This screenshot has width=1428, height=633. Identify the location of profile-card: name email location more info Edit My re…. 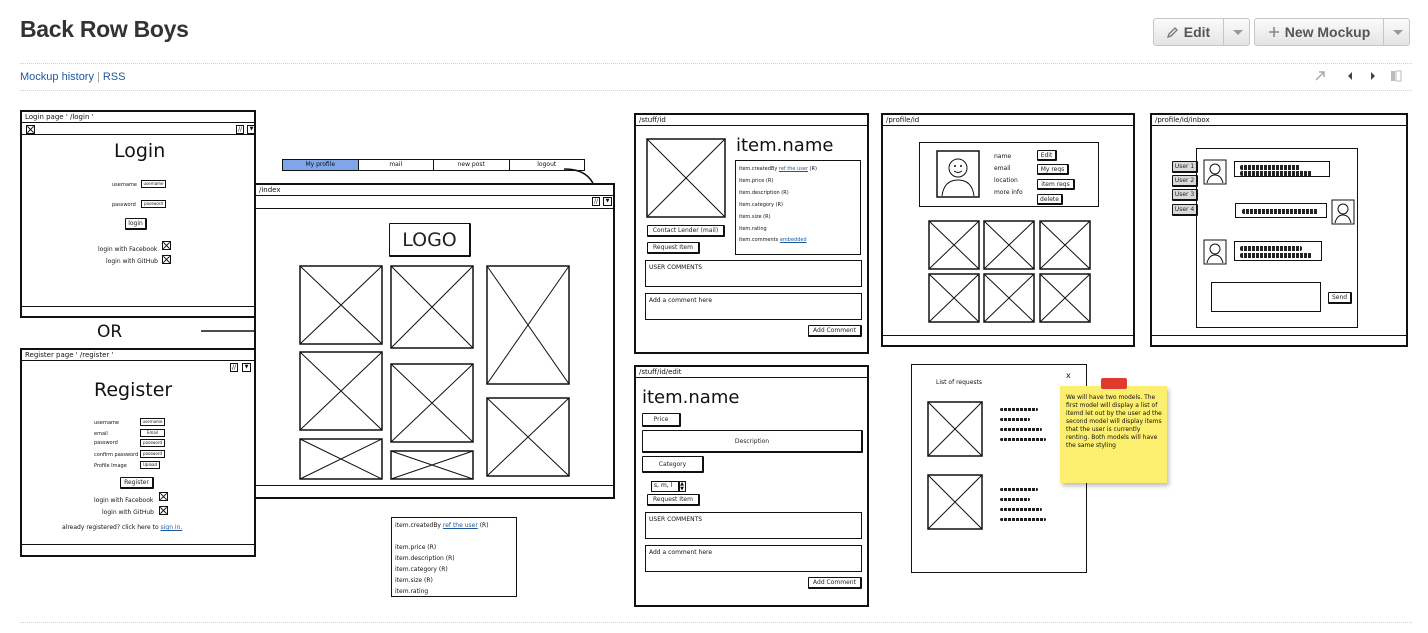
(1009, 174).